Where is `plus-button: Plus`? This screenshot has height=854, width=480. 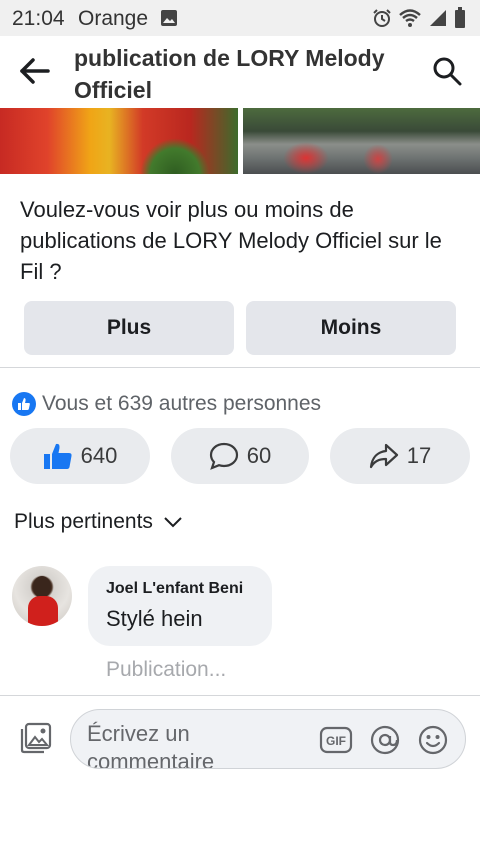 plus-button: Plus is located at coordinates (129, 328).